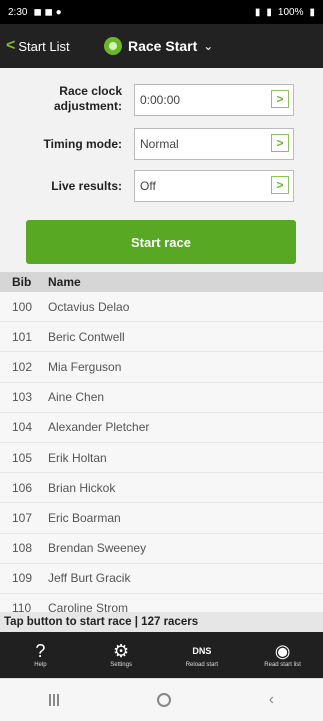  Describe the element at coordinates (18, 12) in the screenshot. I see `status-time: 2:30` at that location.